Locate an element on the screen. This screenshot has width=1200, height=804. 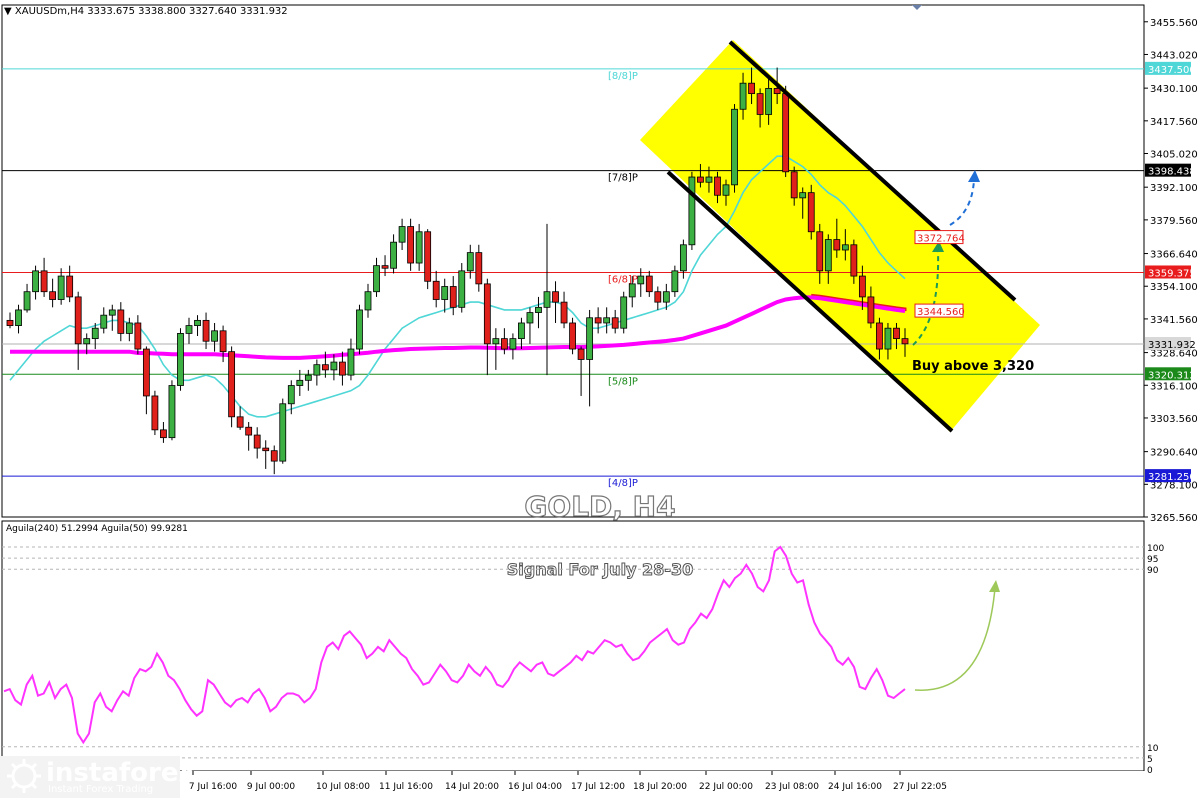
x-tick-label: 17 Jul 12:00 is located at coordinates (598, 787).